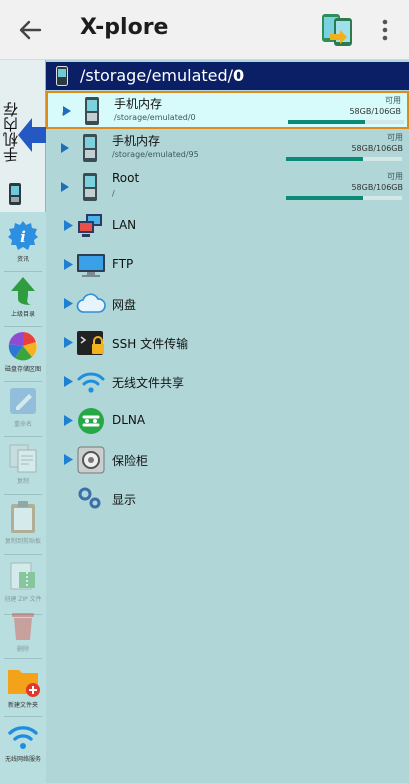 The height and width of the screenshot is (783, 409). I want to click on tool-label: 复制, so click(22, 481).